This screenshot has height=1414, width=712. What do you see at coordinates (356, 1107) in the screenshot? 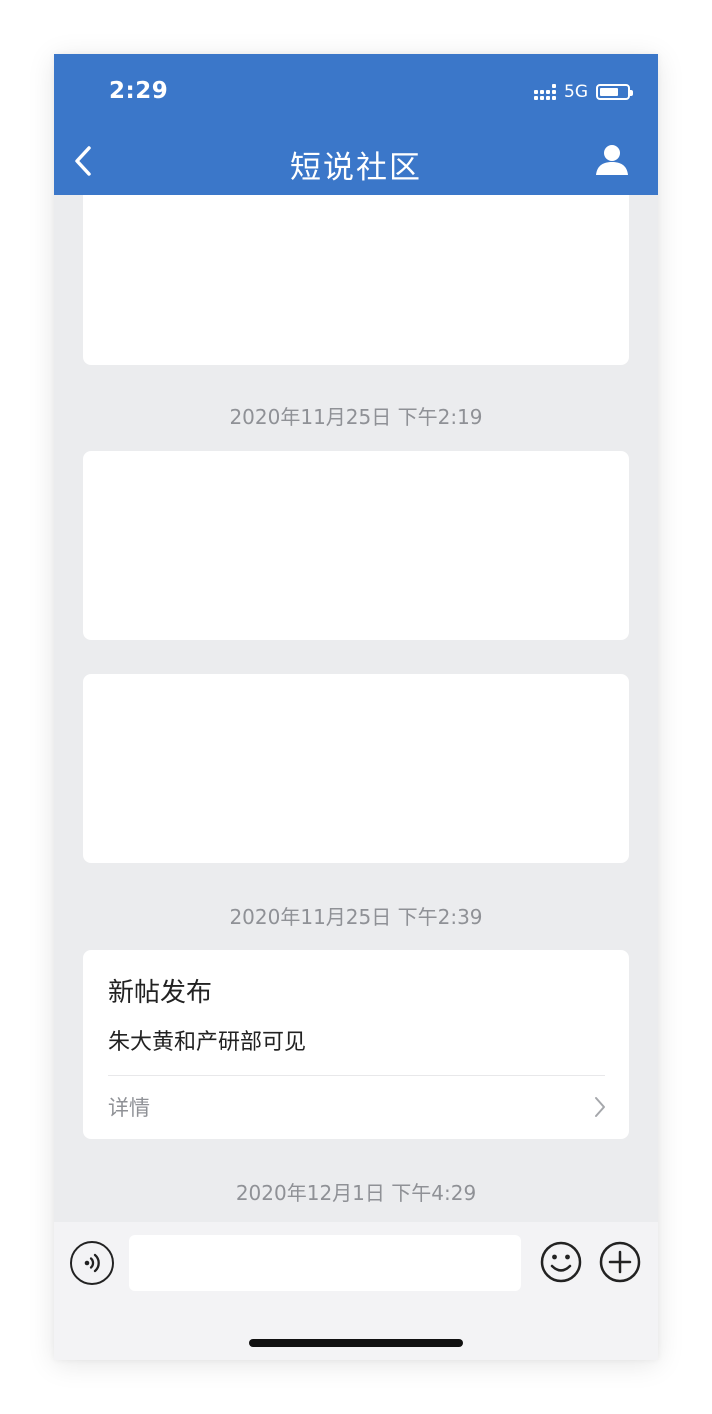
I see `post-detail-link: 详情` at bounding box center [356, 1107].